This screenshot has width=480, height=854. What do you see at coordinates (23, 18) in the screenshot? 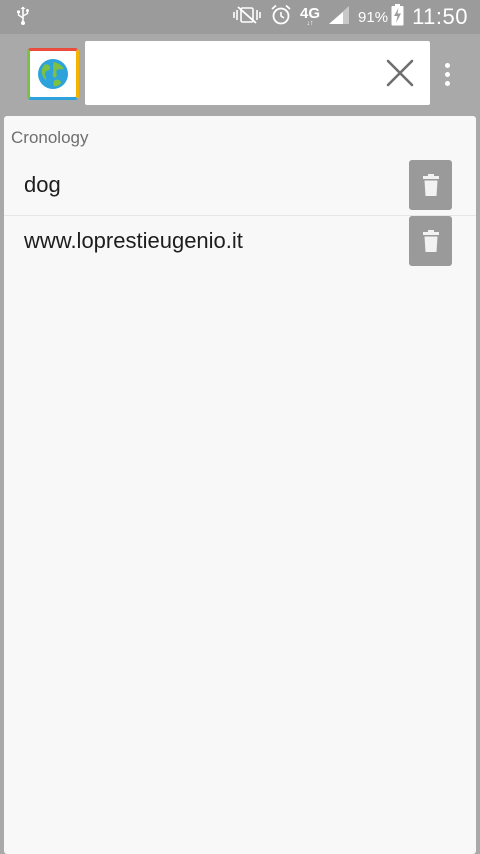
I see `usb-icon` at bounding box center [23, 18].